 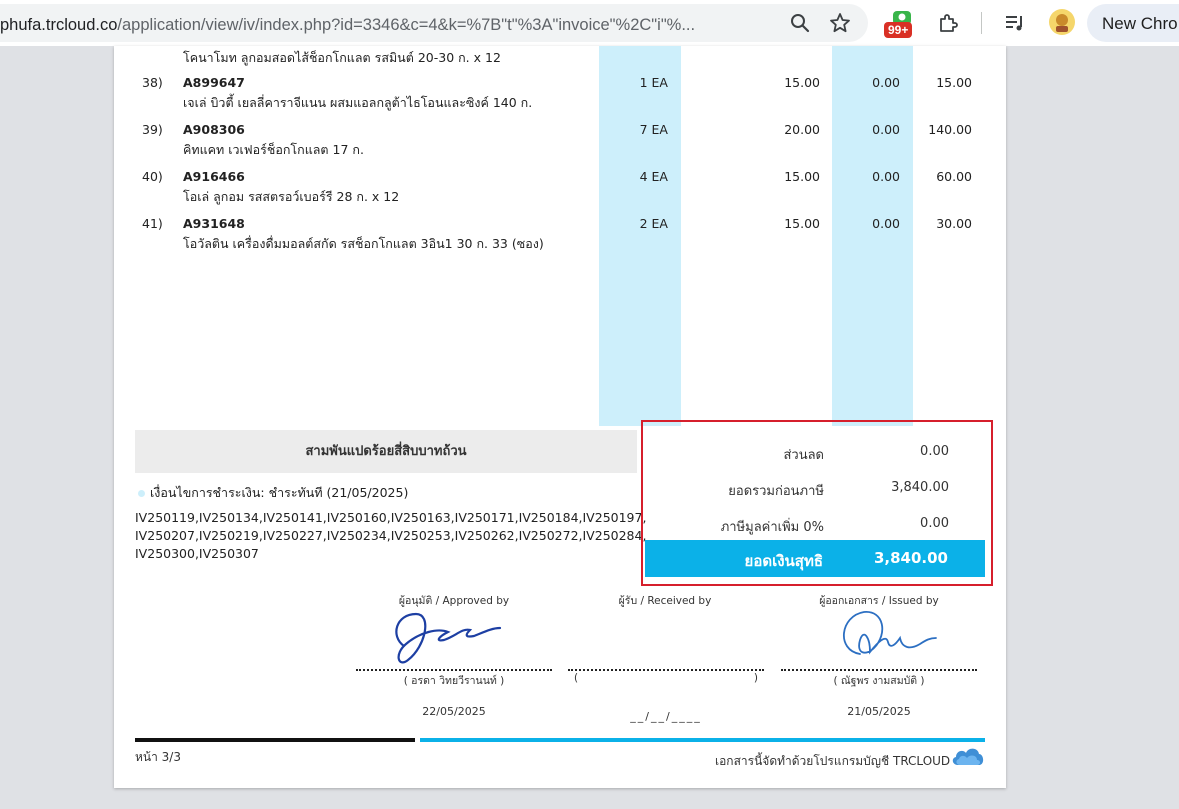 What do you see at coordinates (653, 129) in the screenshot?
I see `item-qty: 7 EA` at bounding box center [653, 129].